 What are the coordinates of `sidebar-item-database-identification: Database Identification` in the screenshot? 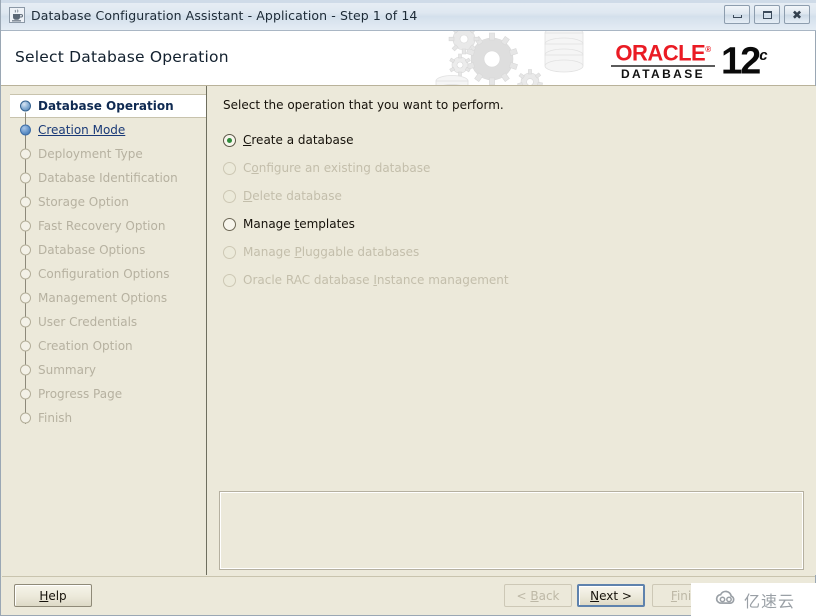 It's located at (104, 178).